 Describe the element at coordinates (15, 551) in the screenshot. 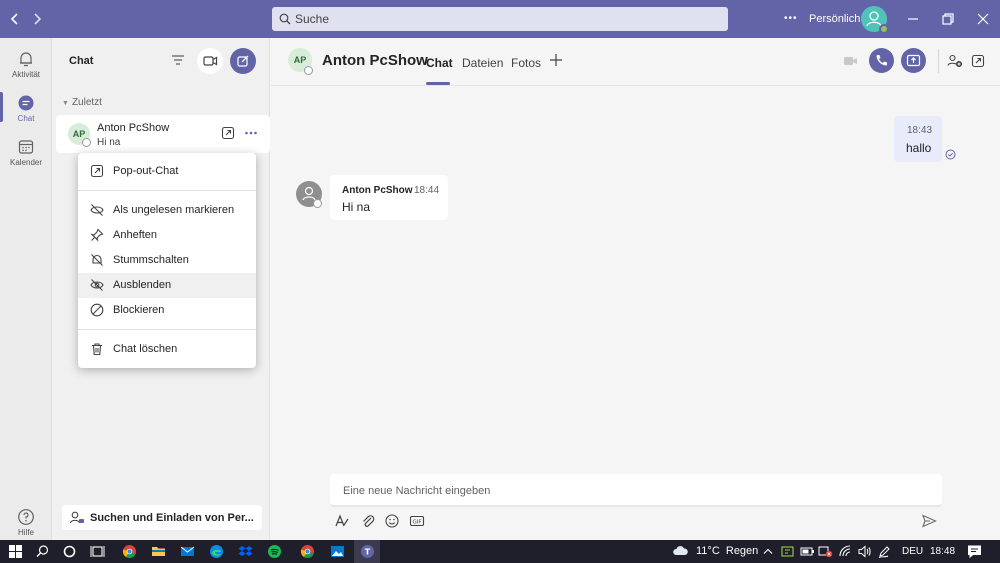

I see `windows-start-icon` at that location.